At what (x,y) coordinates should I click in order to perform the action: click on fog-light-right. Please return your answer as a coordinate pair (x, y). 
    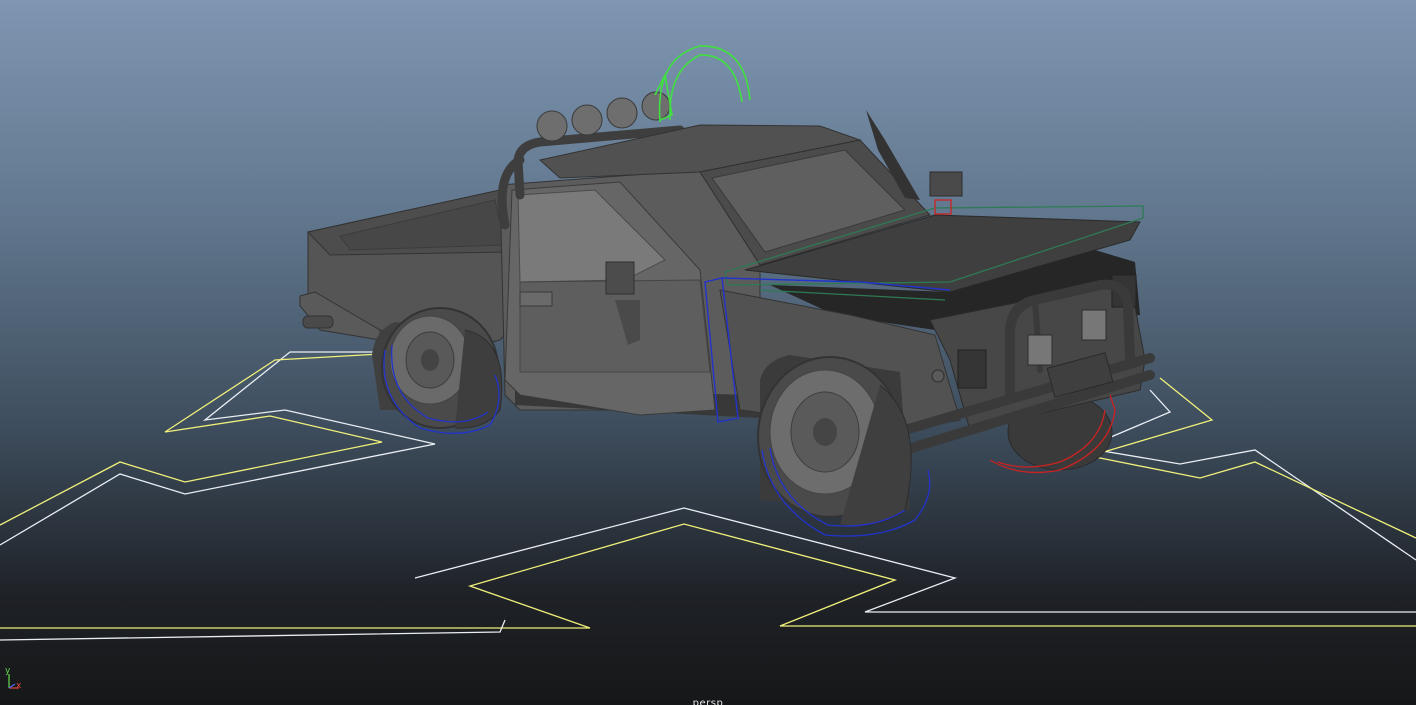
    Looking at the image, I should click on (1094, 325).